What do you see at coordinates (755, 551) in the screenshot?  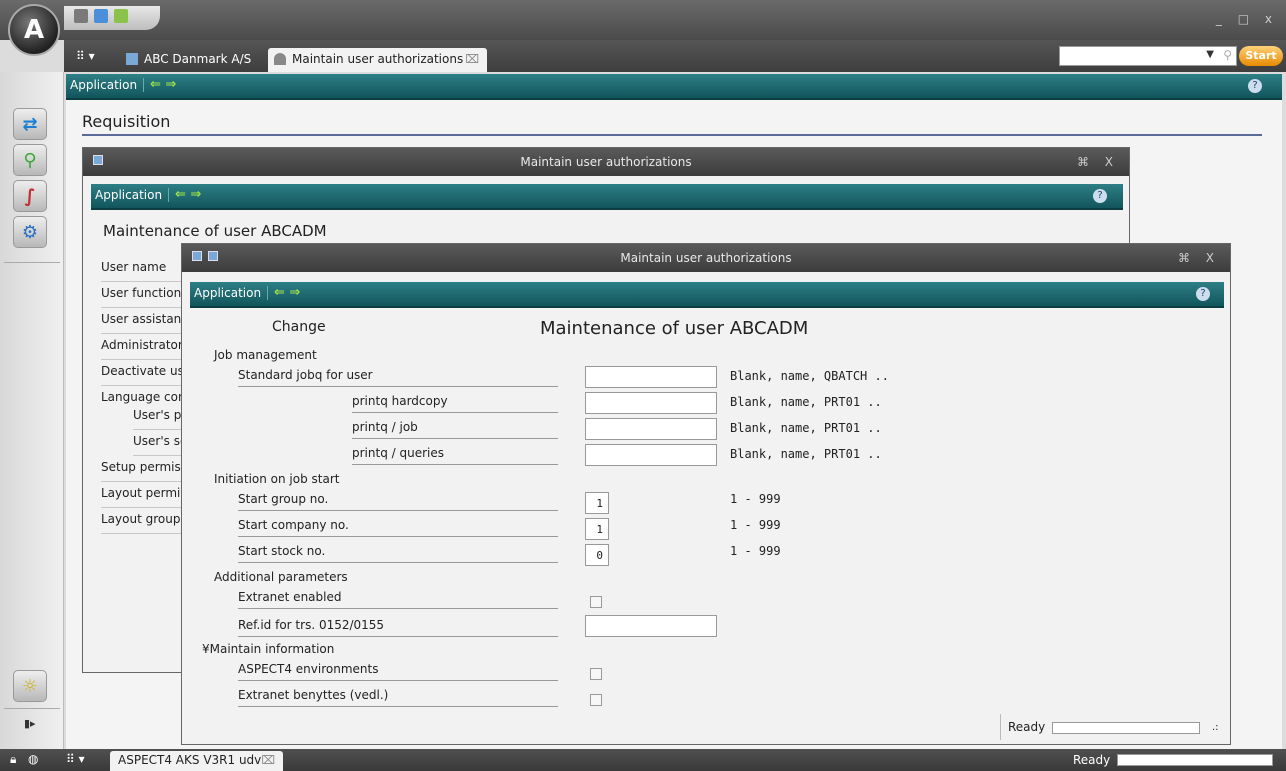 I see `start-stock-hint: 1 - 999` at bounding box center [755, 551].